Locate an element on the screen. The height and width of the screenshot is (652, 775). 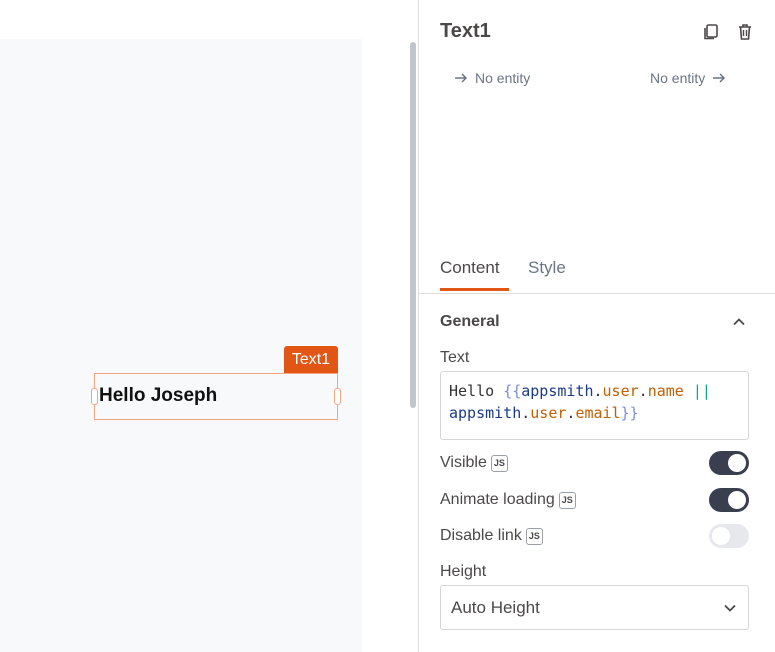
js-toggle-disable-link: JS is located at coordinates (534, 536).